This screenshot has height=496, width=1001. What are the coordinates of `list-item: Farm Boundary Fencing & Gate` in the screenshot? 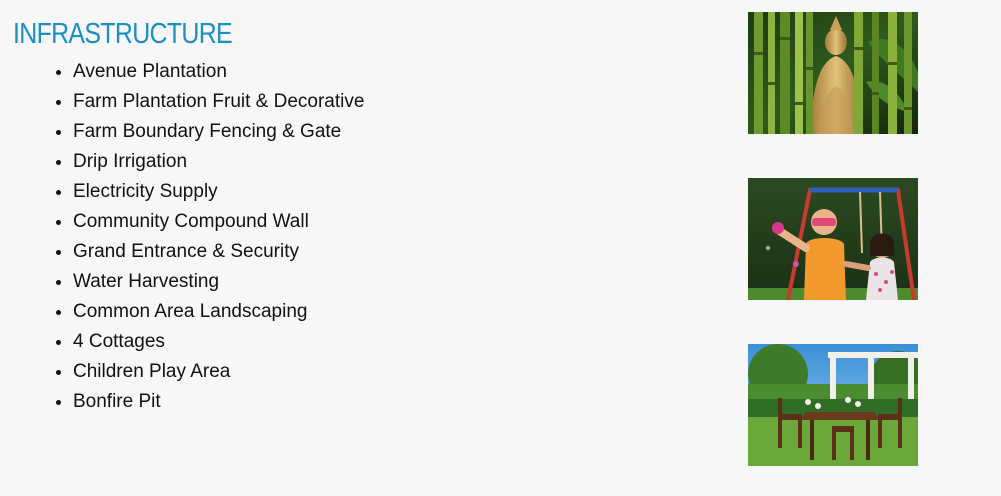 It's located at (218, 132).